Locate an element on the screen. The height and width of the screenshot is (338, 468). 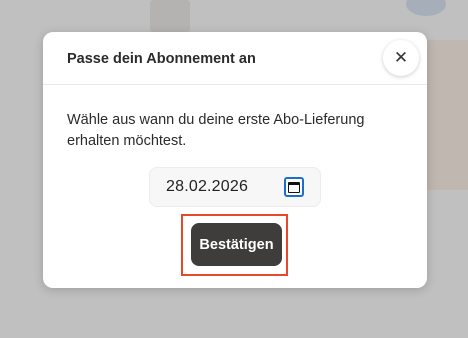
calendar-button is located at coordinates (294, 187).